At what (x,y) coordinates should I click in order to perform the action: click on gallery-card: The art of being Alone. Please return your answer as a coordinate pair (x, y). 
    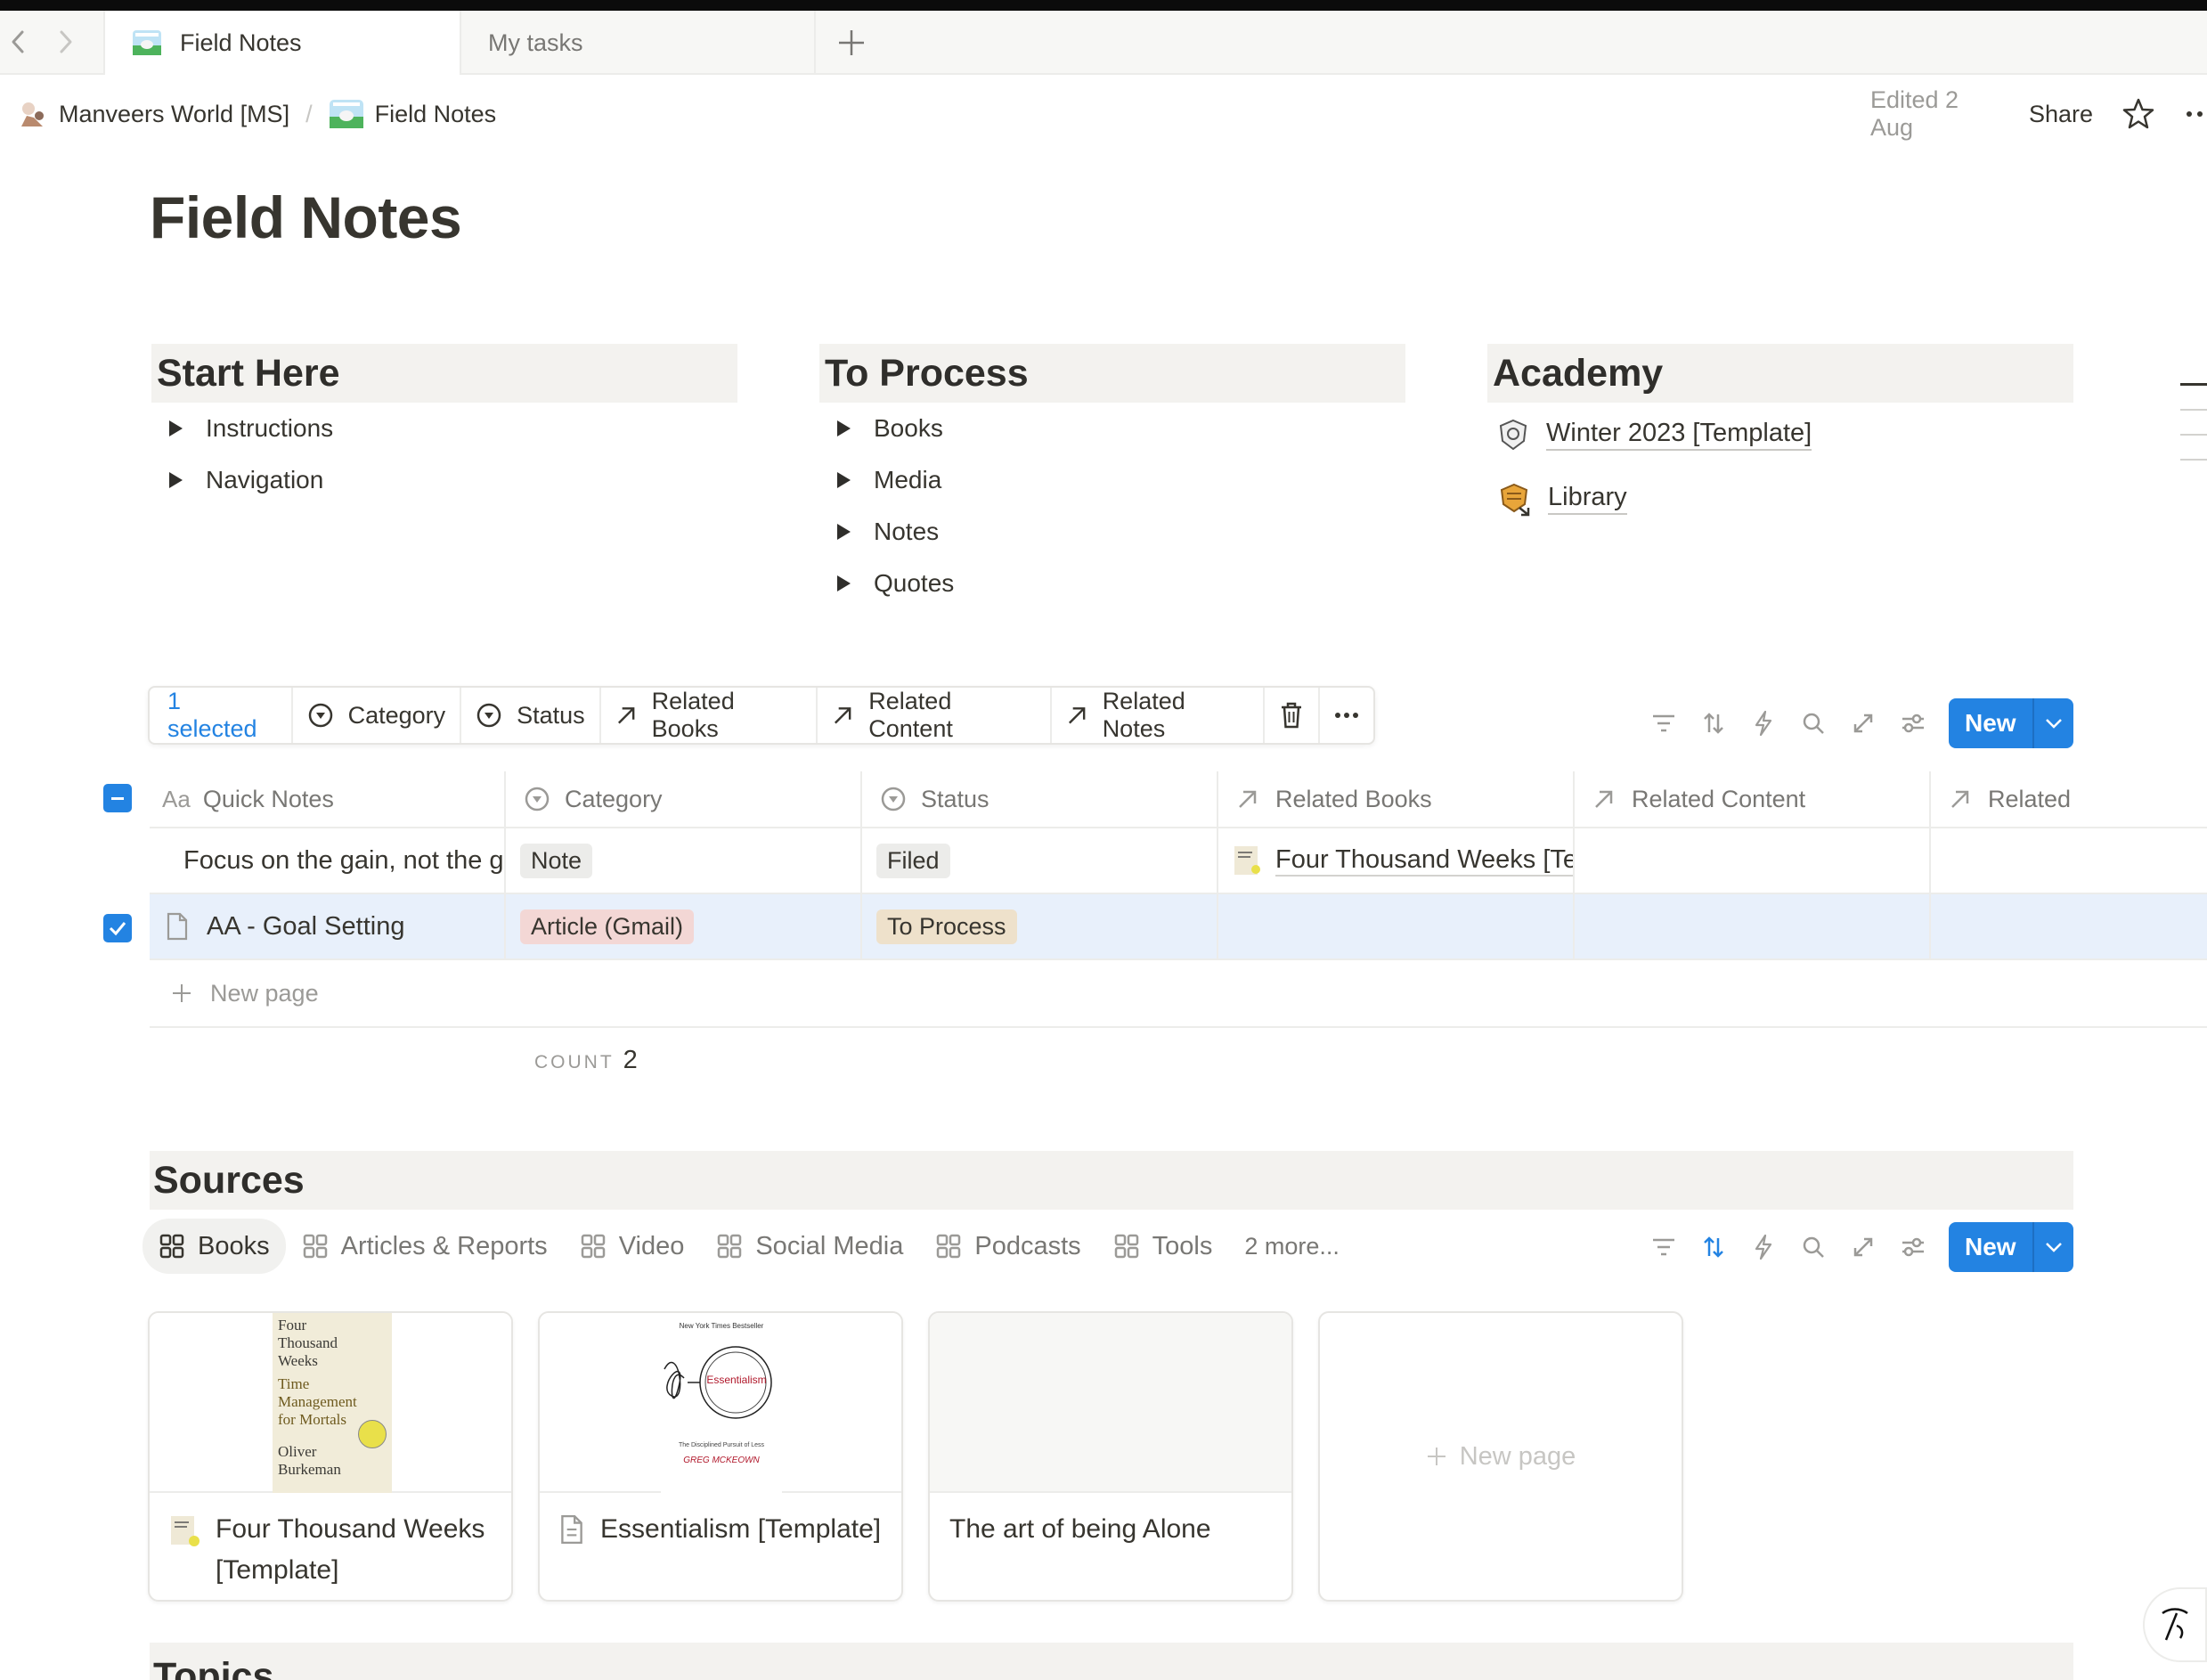
    Looking at the image, I should click on (1110, 1456).